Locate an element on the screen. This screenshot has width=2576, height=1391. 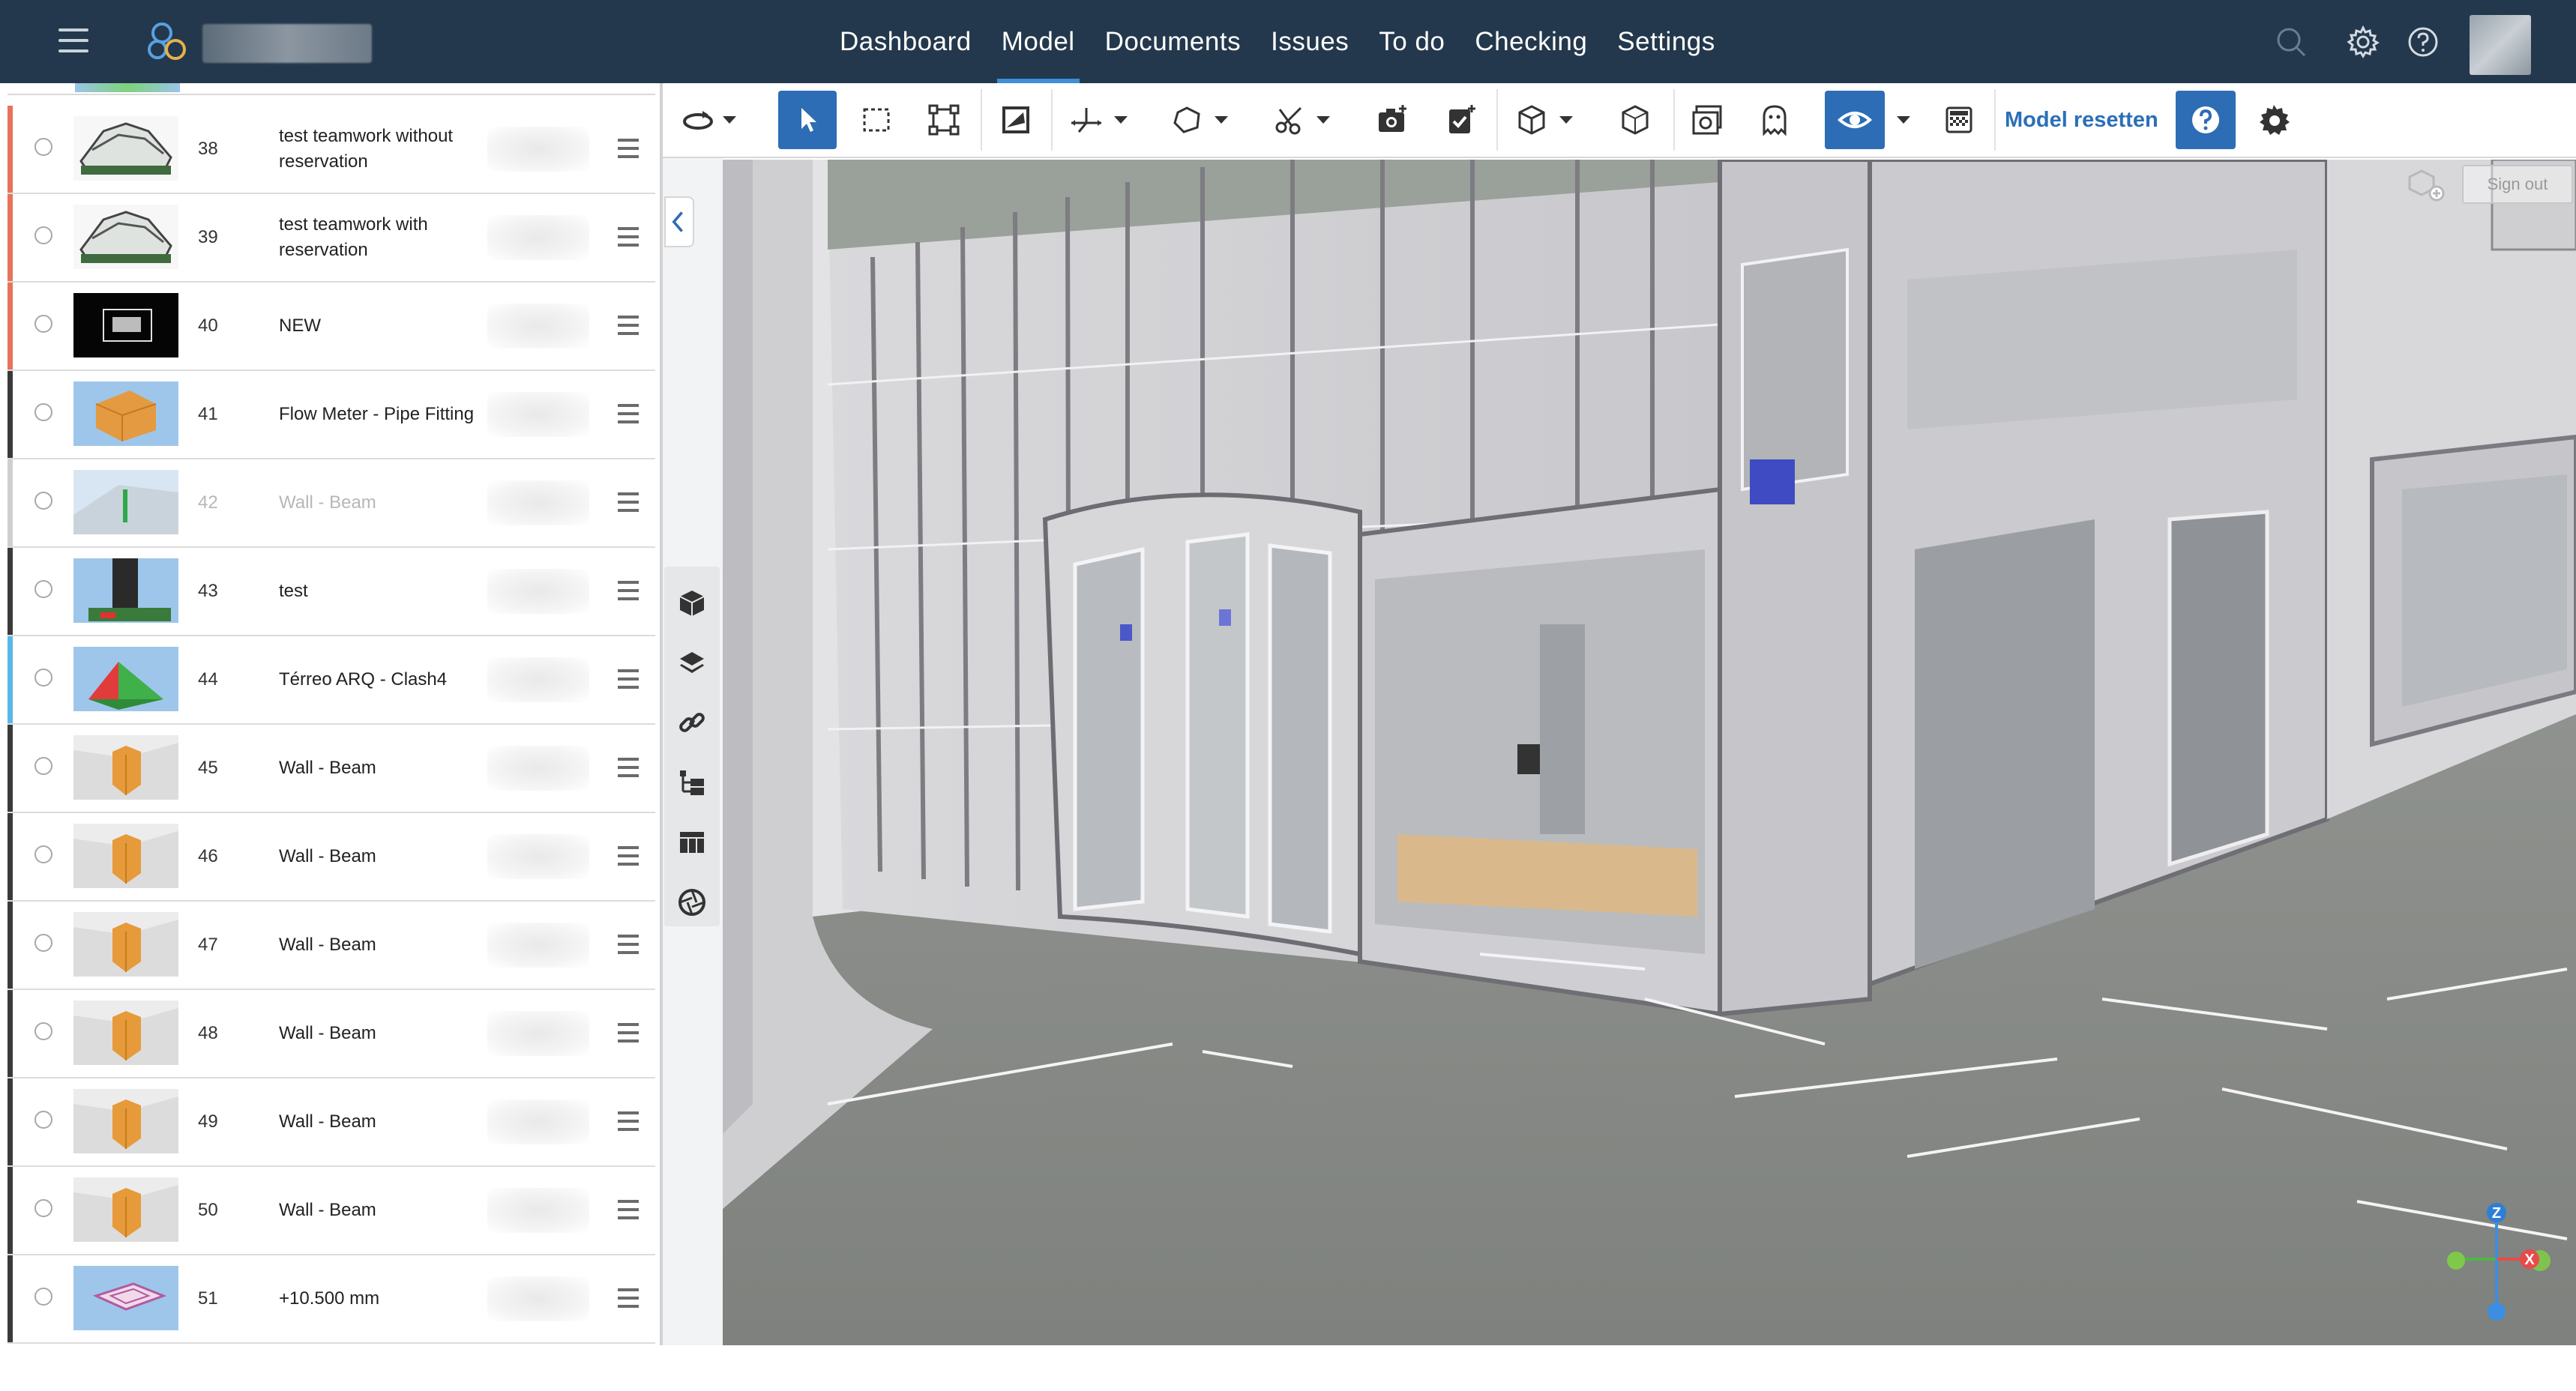
nav-tab-documents: Documents is located at coordinates (1173, 41).